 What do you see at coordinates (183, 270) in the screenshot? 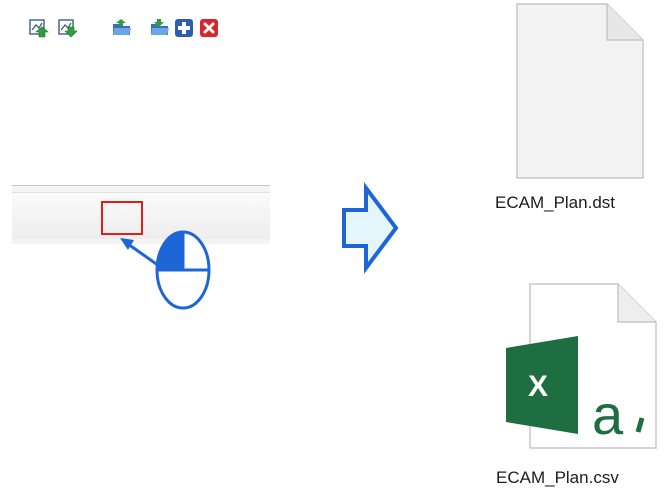
I see `mouse-left-click-icon` at bounding box center [183, 270].